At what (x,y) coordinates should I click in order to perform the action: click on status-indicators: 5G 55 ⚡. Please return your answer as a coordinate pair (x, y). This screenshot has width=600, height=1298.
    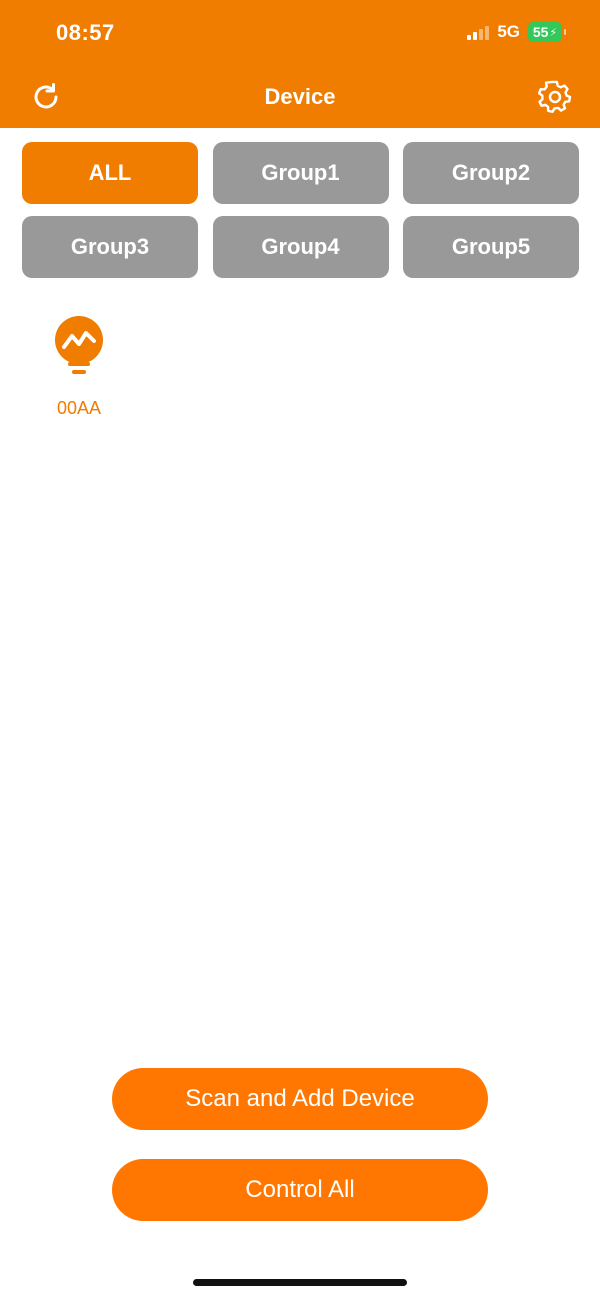
    Looking at the image, I should click on (516, 32).